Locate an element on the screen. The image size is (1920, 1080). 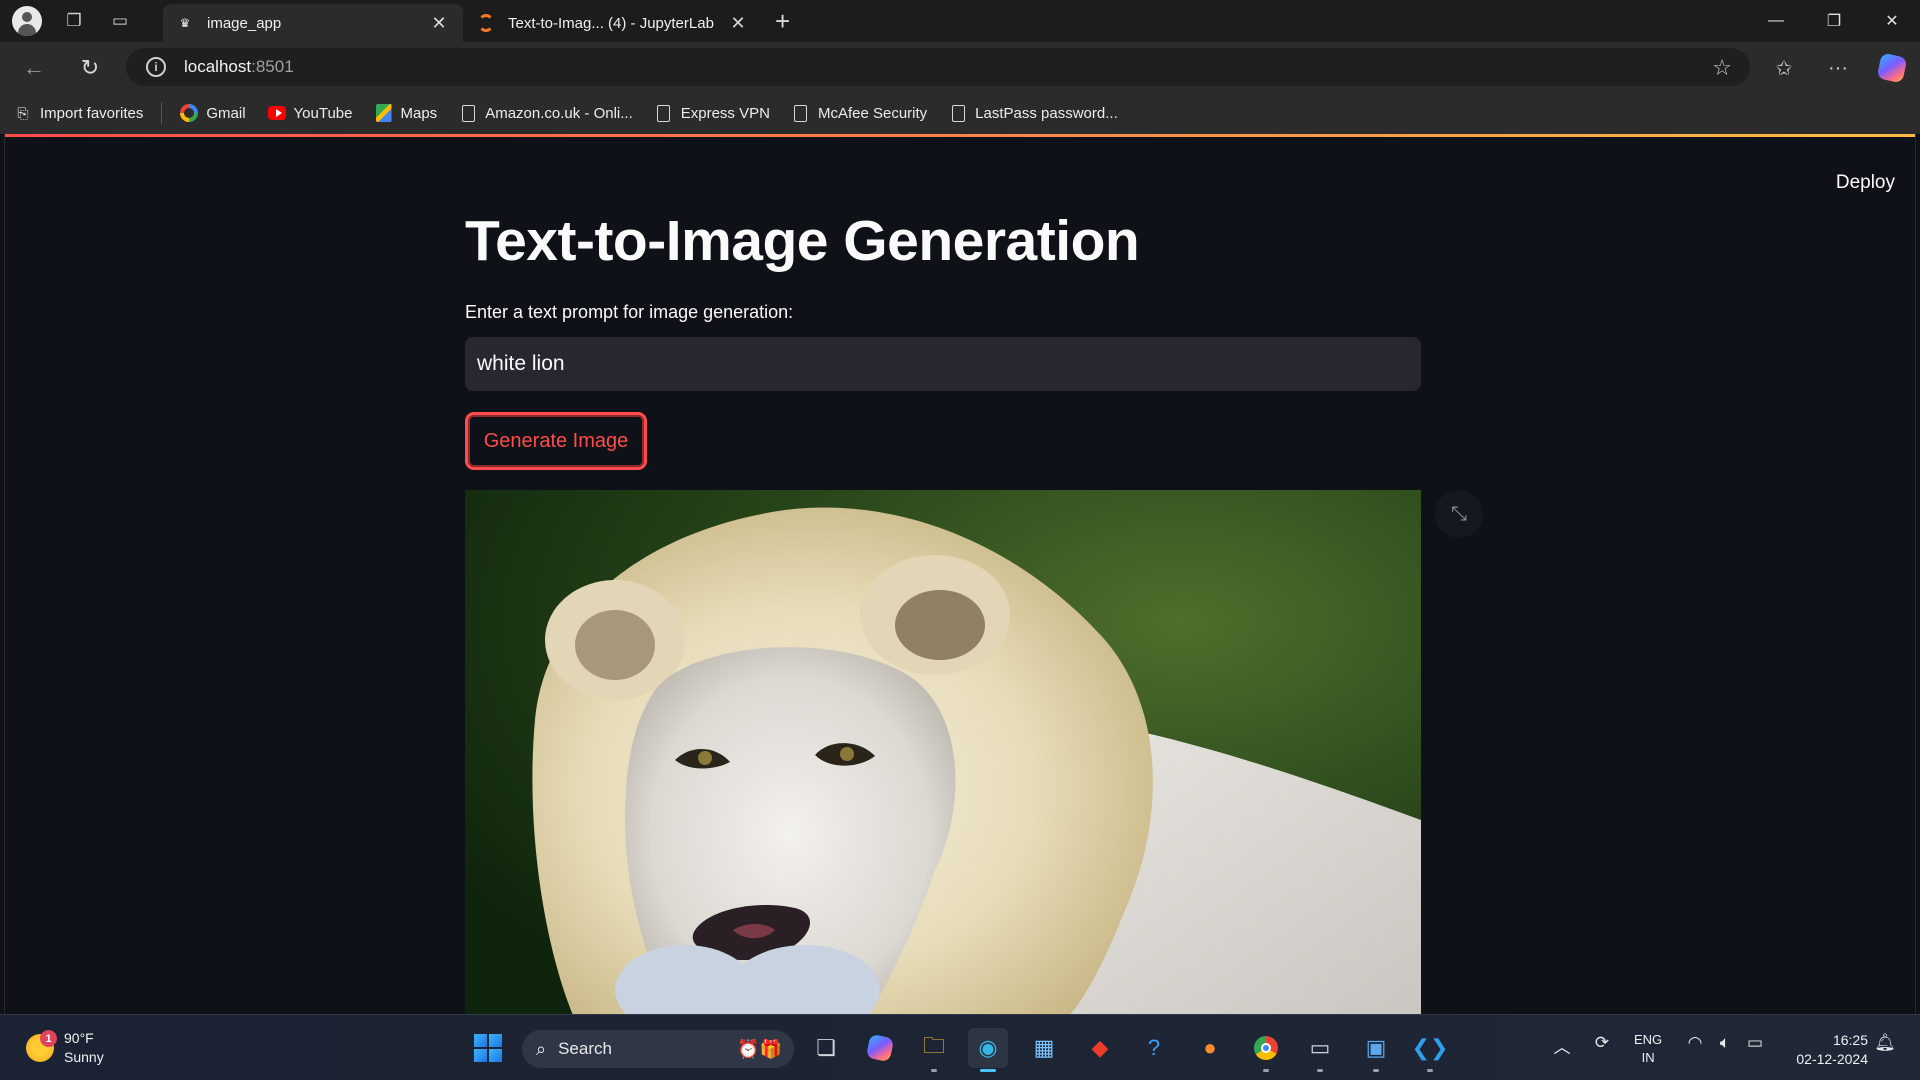
windows-logo-icon is located at coordinates (488, 1048).